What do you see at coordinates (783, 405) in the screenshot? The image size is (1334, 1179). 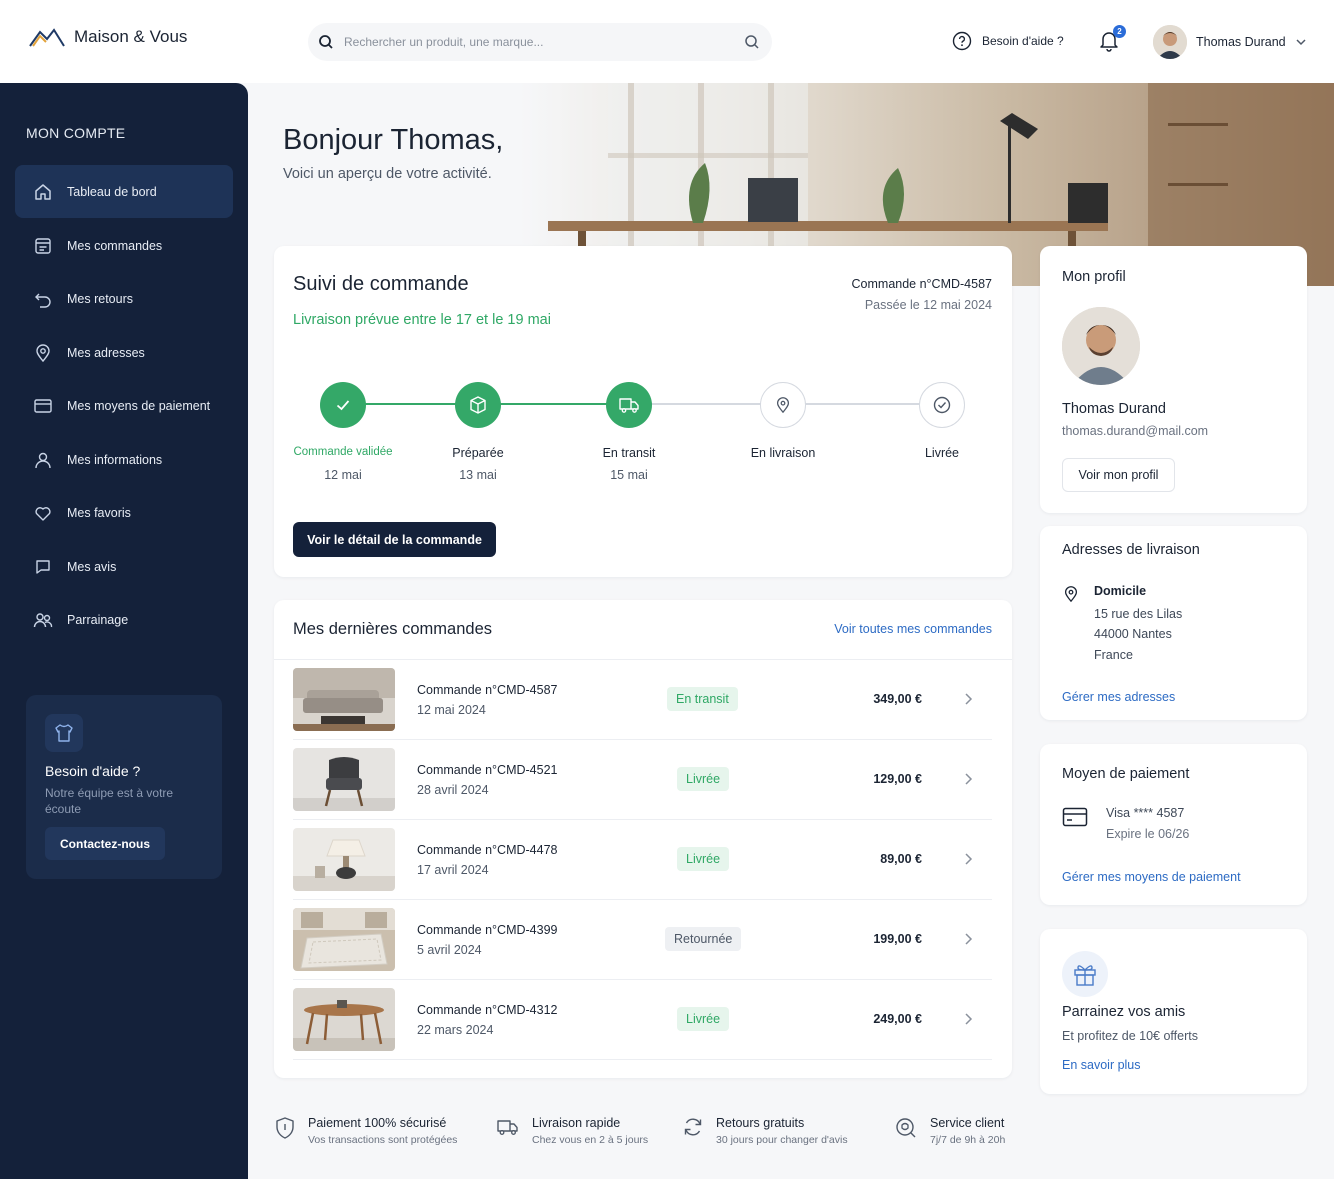 I see `step-out-for-delivery` at bounding box center [783, 405].